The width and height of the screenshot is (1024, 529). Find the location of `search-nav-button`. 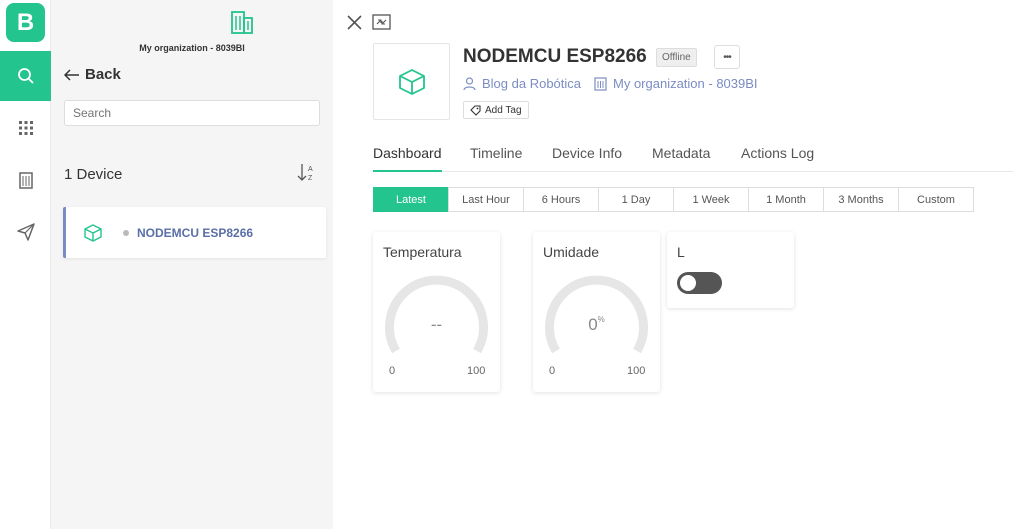

search-nav-button is located at coordinates (25, 76).